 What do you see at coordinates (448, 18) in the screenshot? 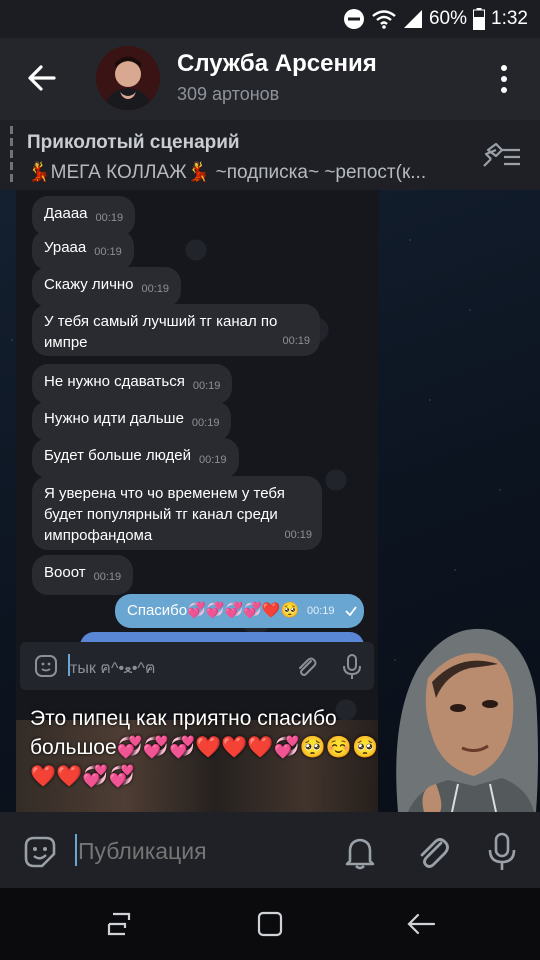
I see `battery-percent: 60%` at bounding box center [448, 18].